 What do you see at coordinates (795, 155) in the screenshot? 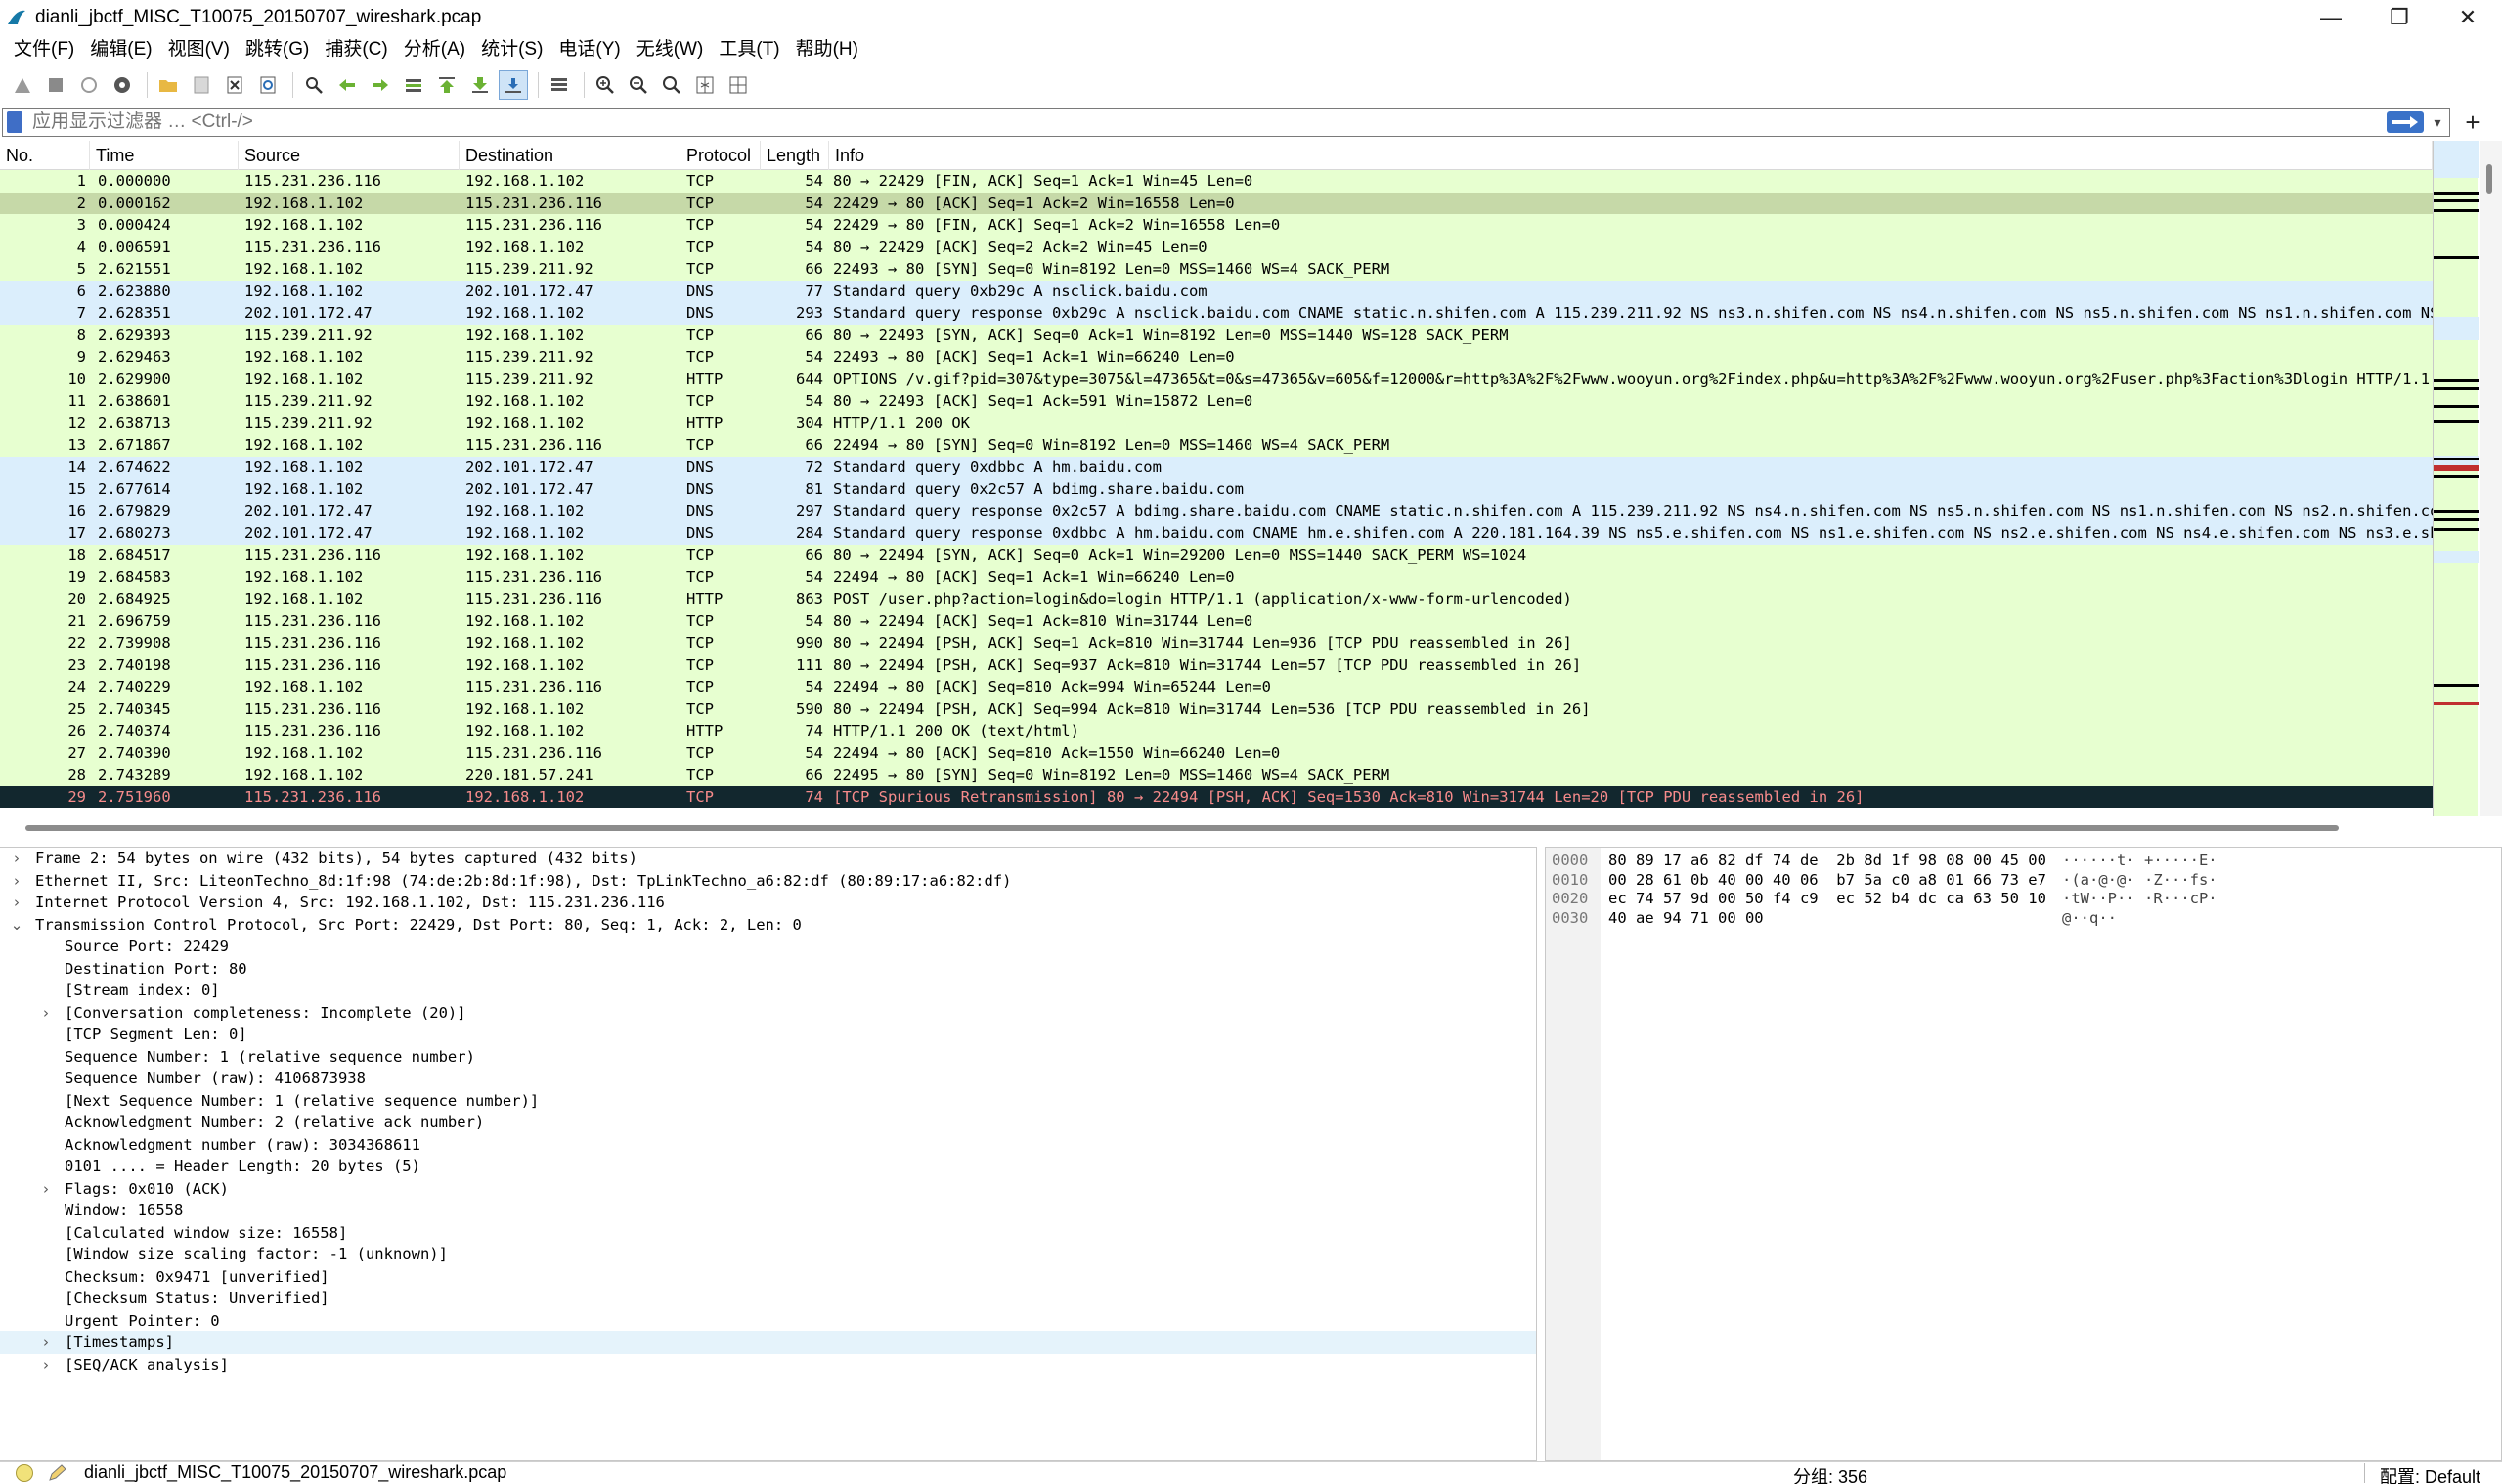
I see `column-length: Length` at bounding box center [795, 155].